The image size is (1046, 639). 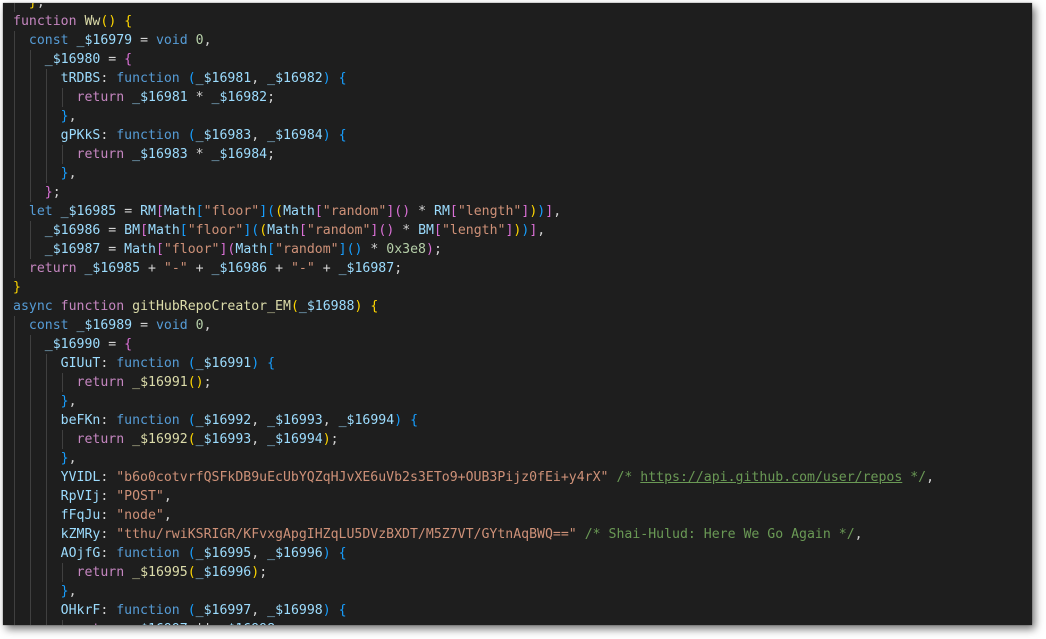 What do you see at coordinates (160, 572) in the screenshot?
I see `code-token: _$16995` at bounding box center [160, 572].